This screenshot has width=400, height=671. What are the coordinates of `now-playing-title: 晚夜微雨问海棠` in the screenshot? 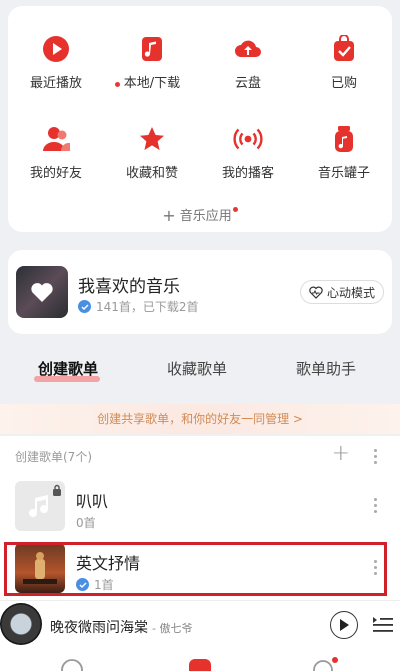 It's located at (99, 628).